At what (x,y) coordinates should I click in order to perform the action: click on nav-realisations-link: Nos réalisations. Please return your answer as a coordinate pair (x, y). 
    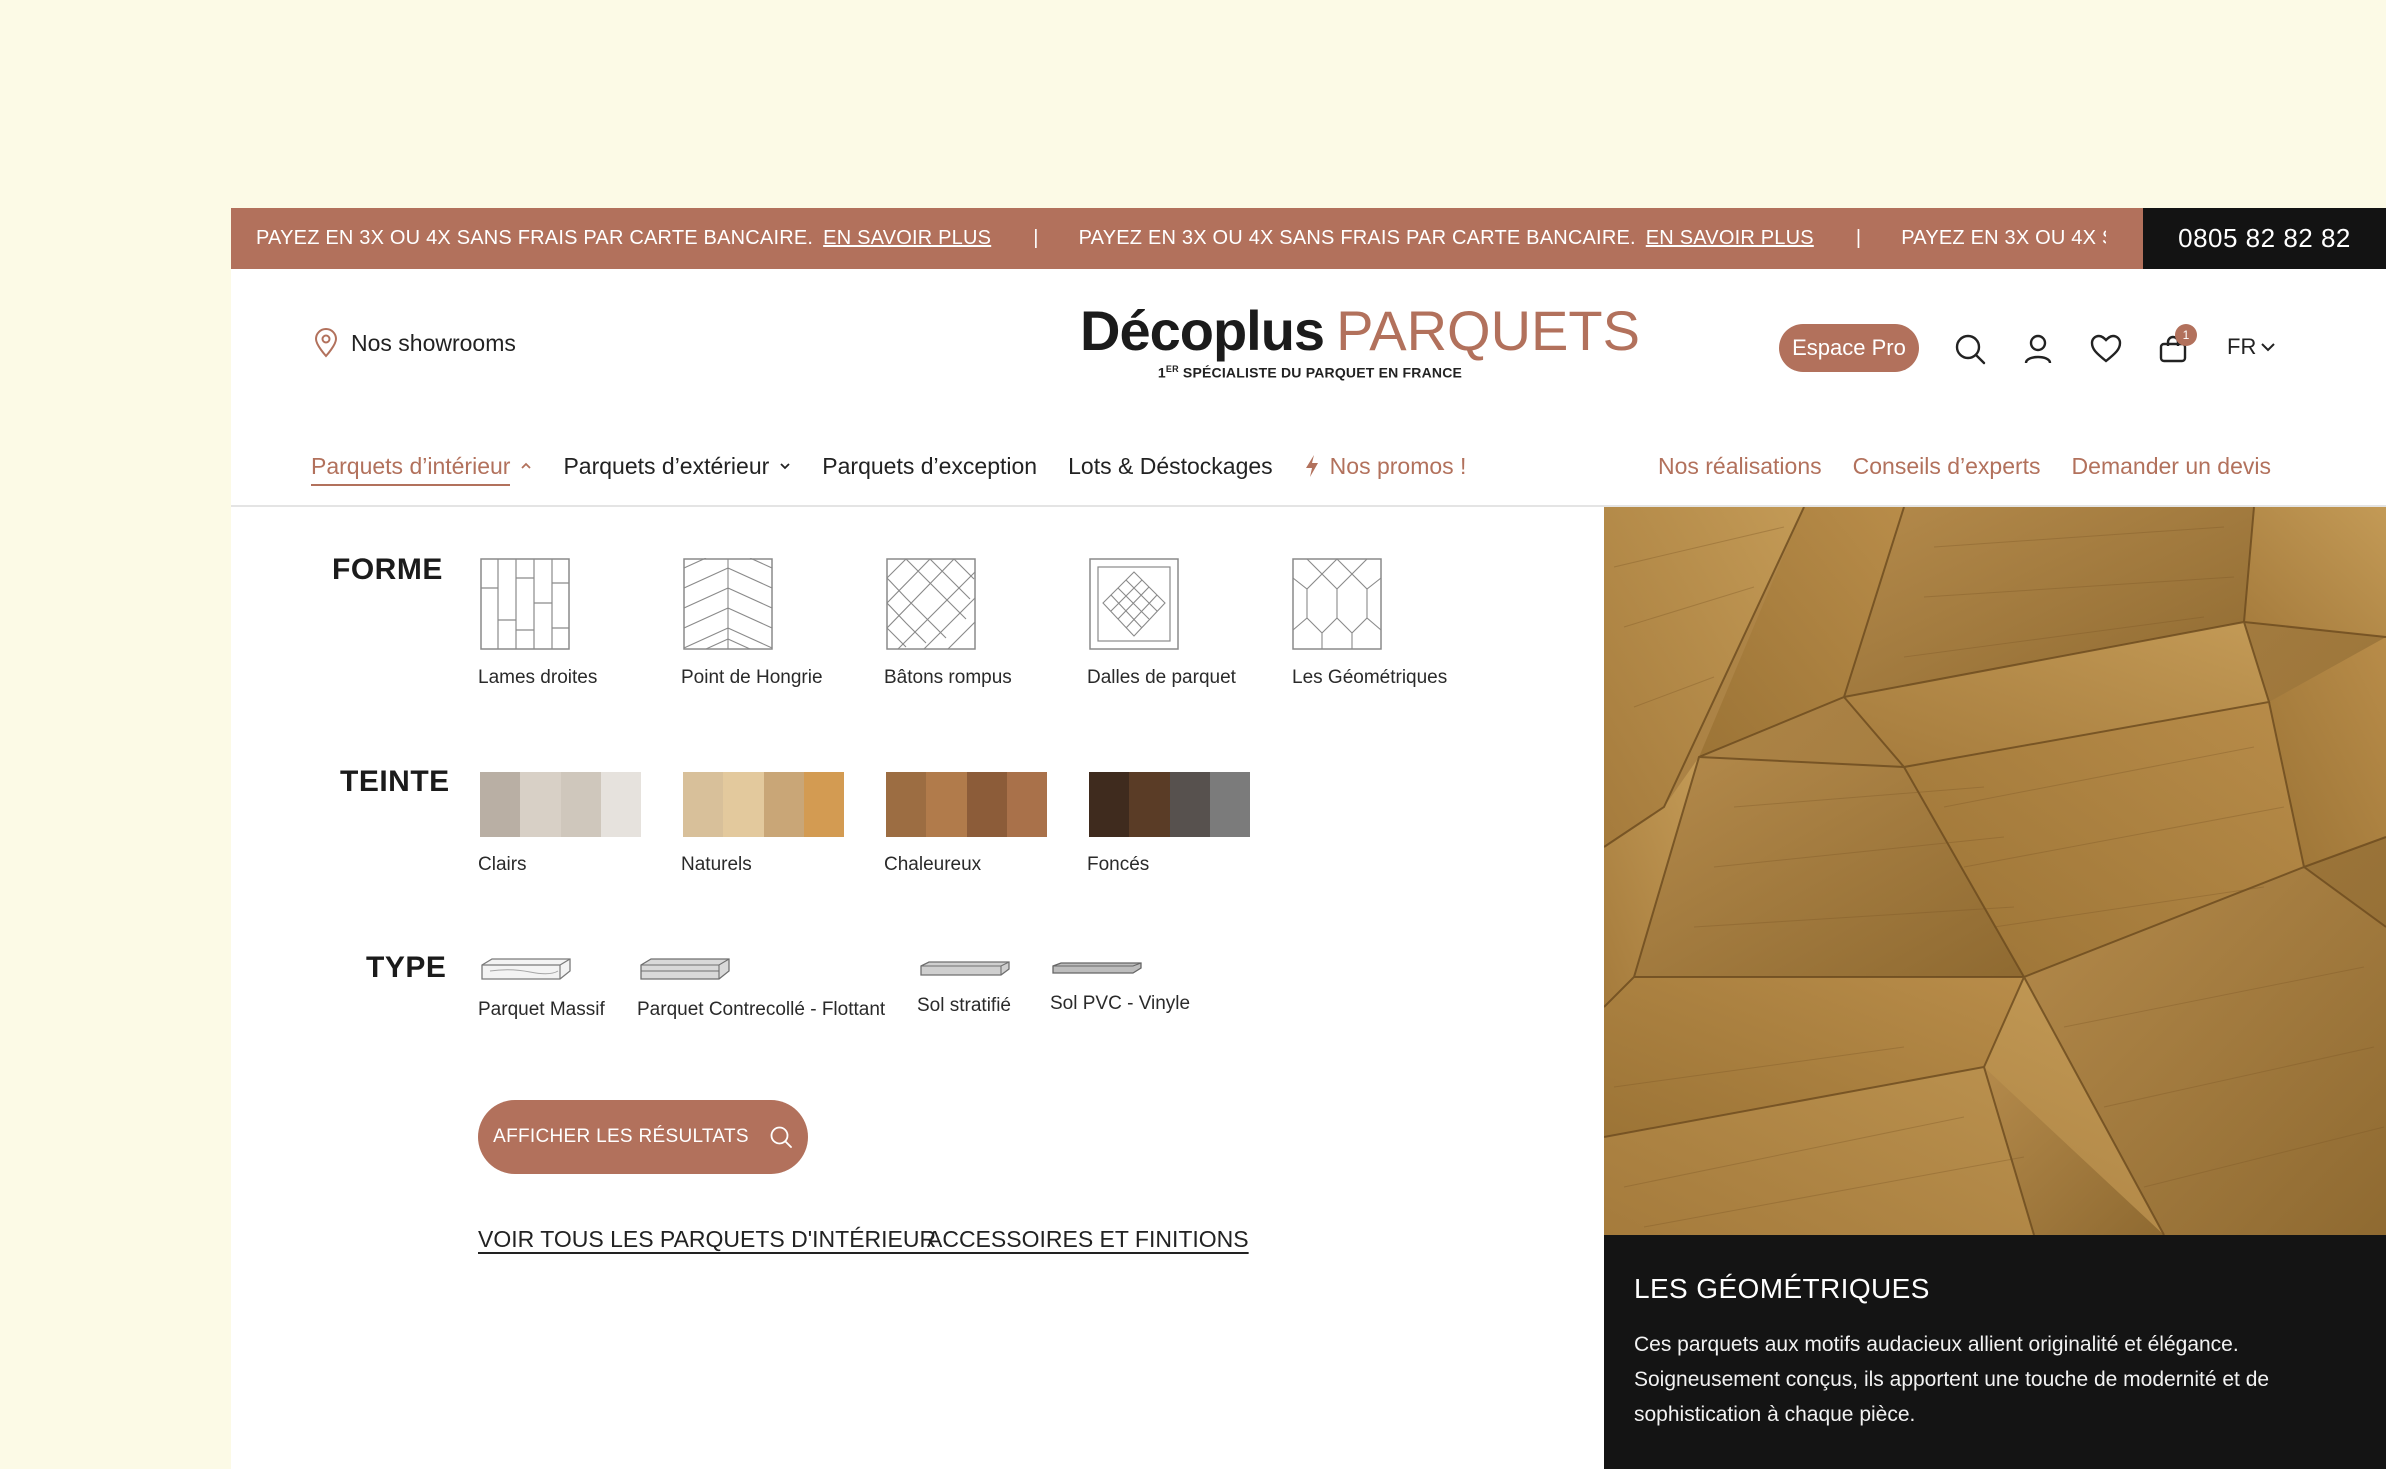
    Looking at the image, I should click on (1740, 466).